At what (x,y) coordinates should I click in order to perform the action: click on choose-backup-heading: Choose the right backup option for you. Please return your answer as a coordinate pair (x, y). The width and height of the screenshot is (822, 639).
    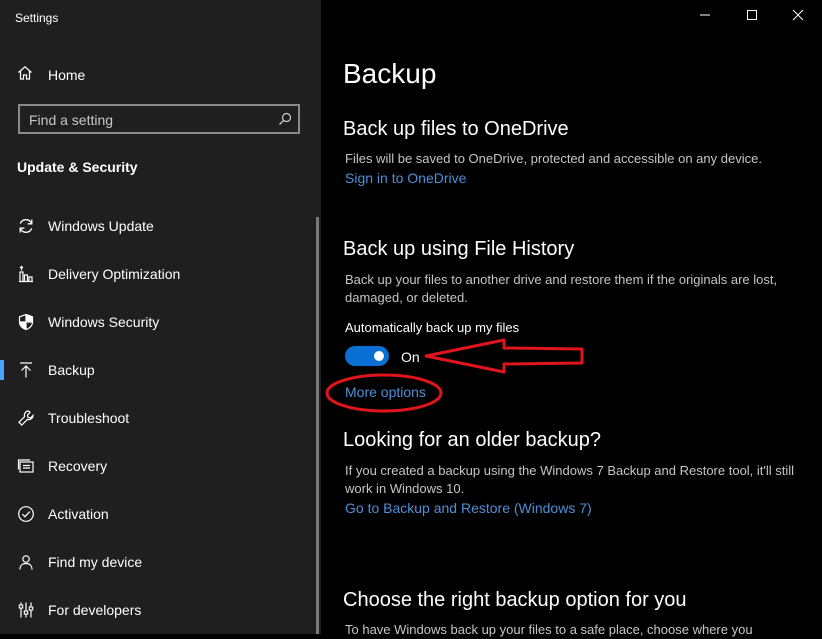
    Looking at the image, I should click on (515, 600).